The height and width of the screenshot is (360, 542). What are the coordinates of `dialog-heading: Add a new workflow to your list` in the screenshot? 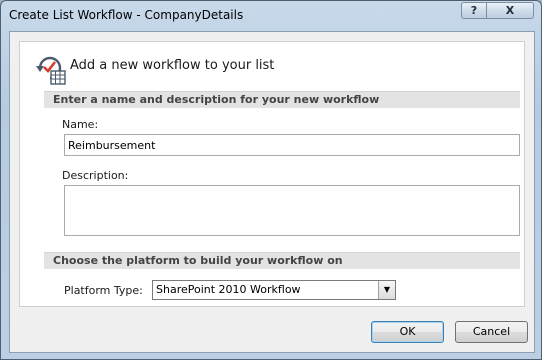 It's located at (172, 65).